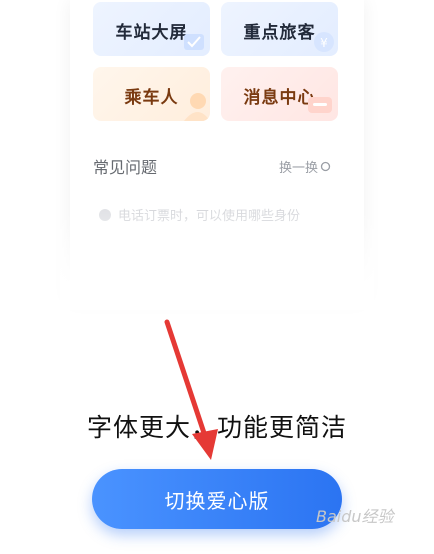 The width and height of the screenshot is (434, 554). Describe the element at coordinates (355, 516) in the screenshot. I see `watermark: Baidu经验` at that location.